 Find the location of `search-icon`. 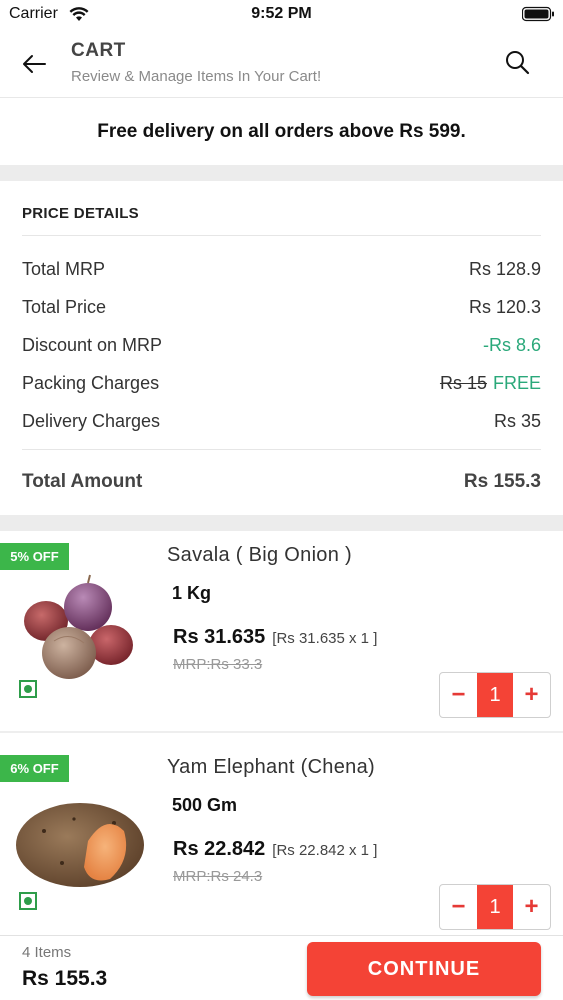

search-icon is located at coordinates (518, 63).